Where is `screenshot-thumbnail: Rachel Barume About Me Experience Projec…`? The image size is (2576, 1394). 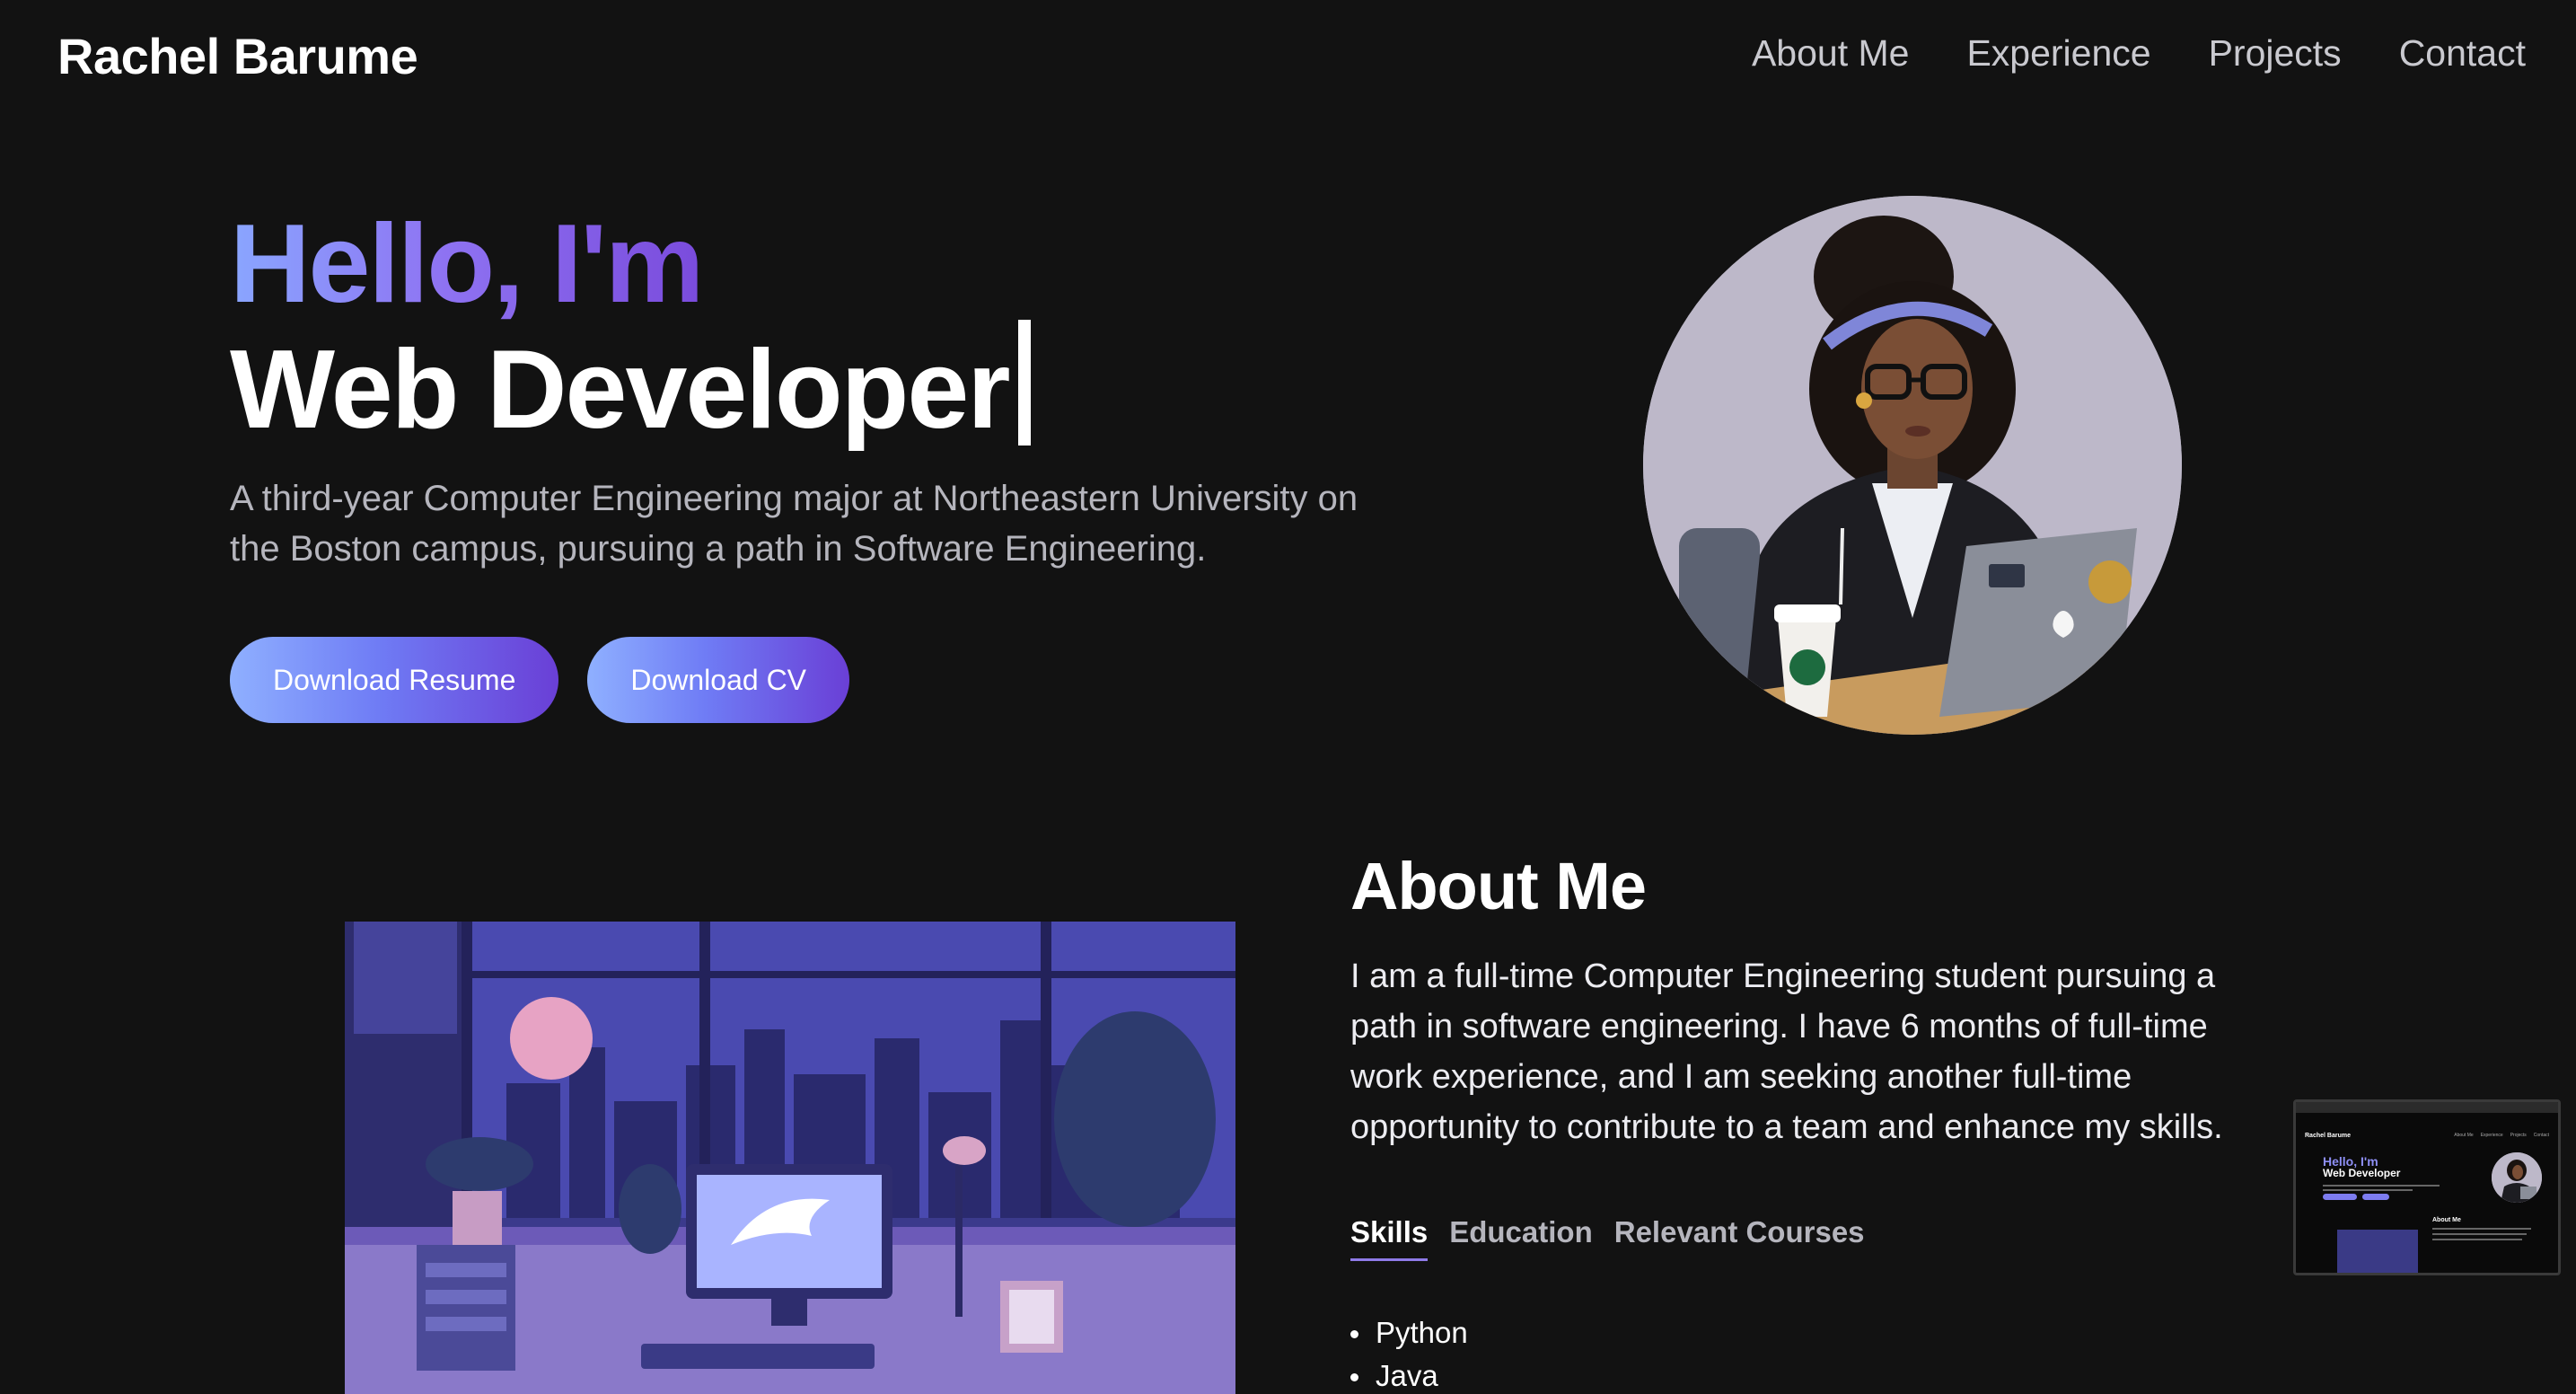
screenshot-thumbnail: Rachel Barume About Me Experience Projec… is located at coordinates (2427, 1187).